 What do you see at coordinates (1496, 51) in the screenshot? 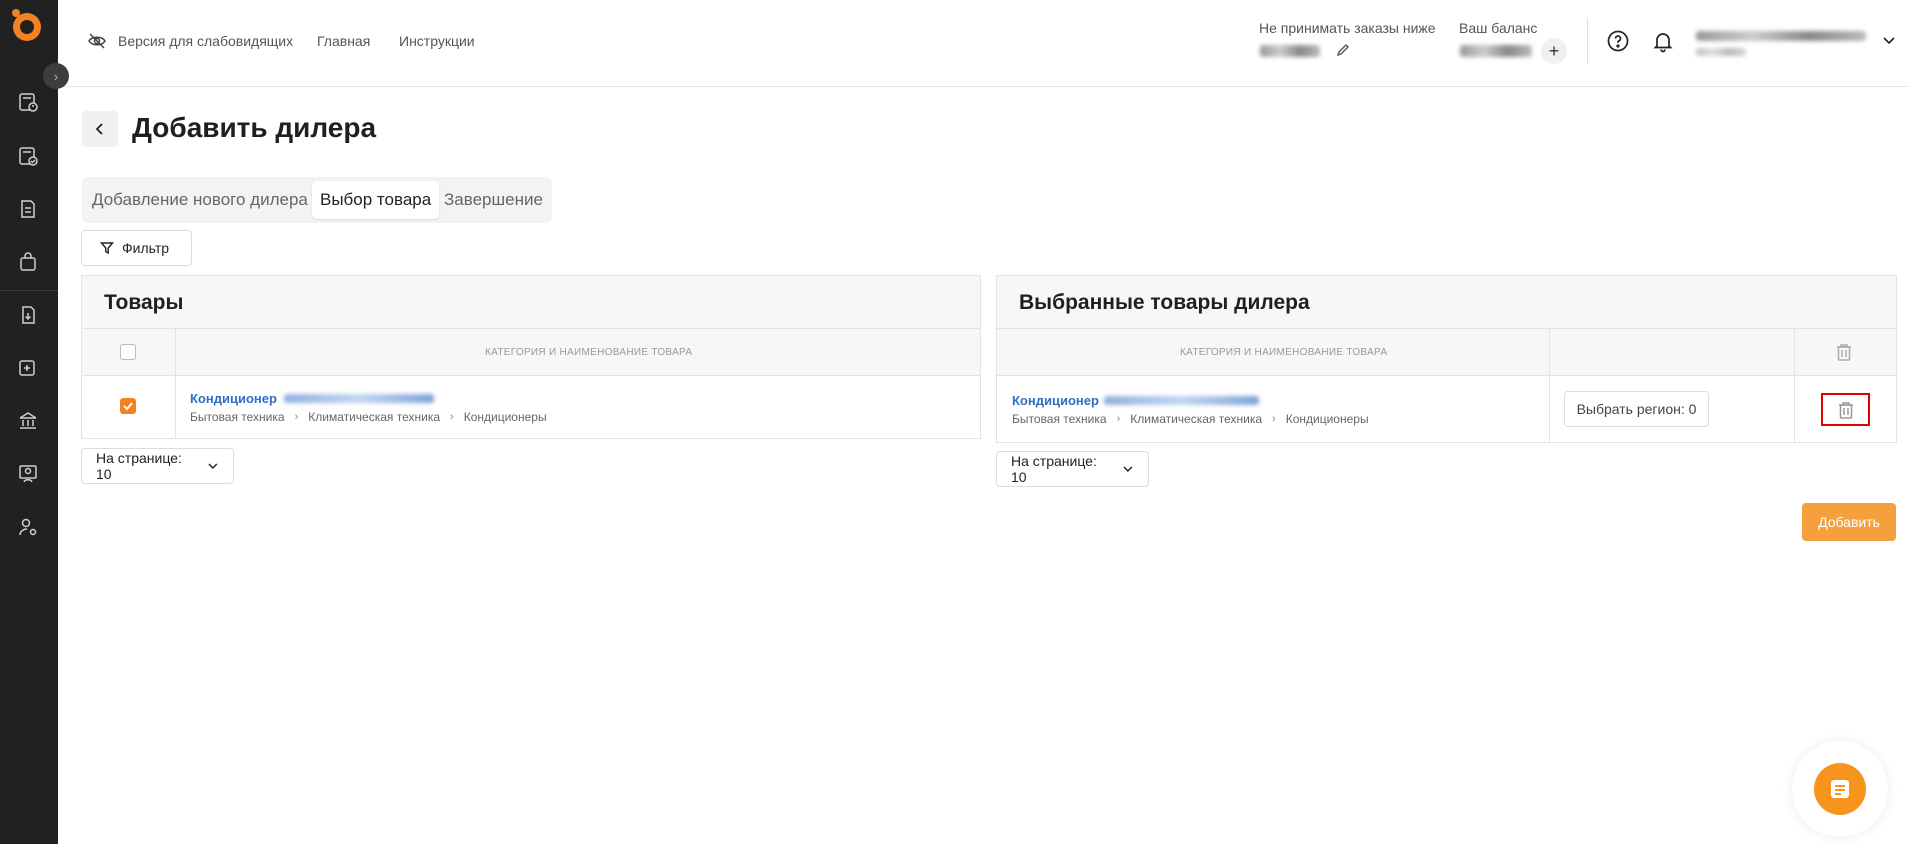
I see `balance-value` at bounding box center [1496, 51].